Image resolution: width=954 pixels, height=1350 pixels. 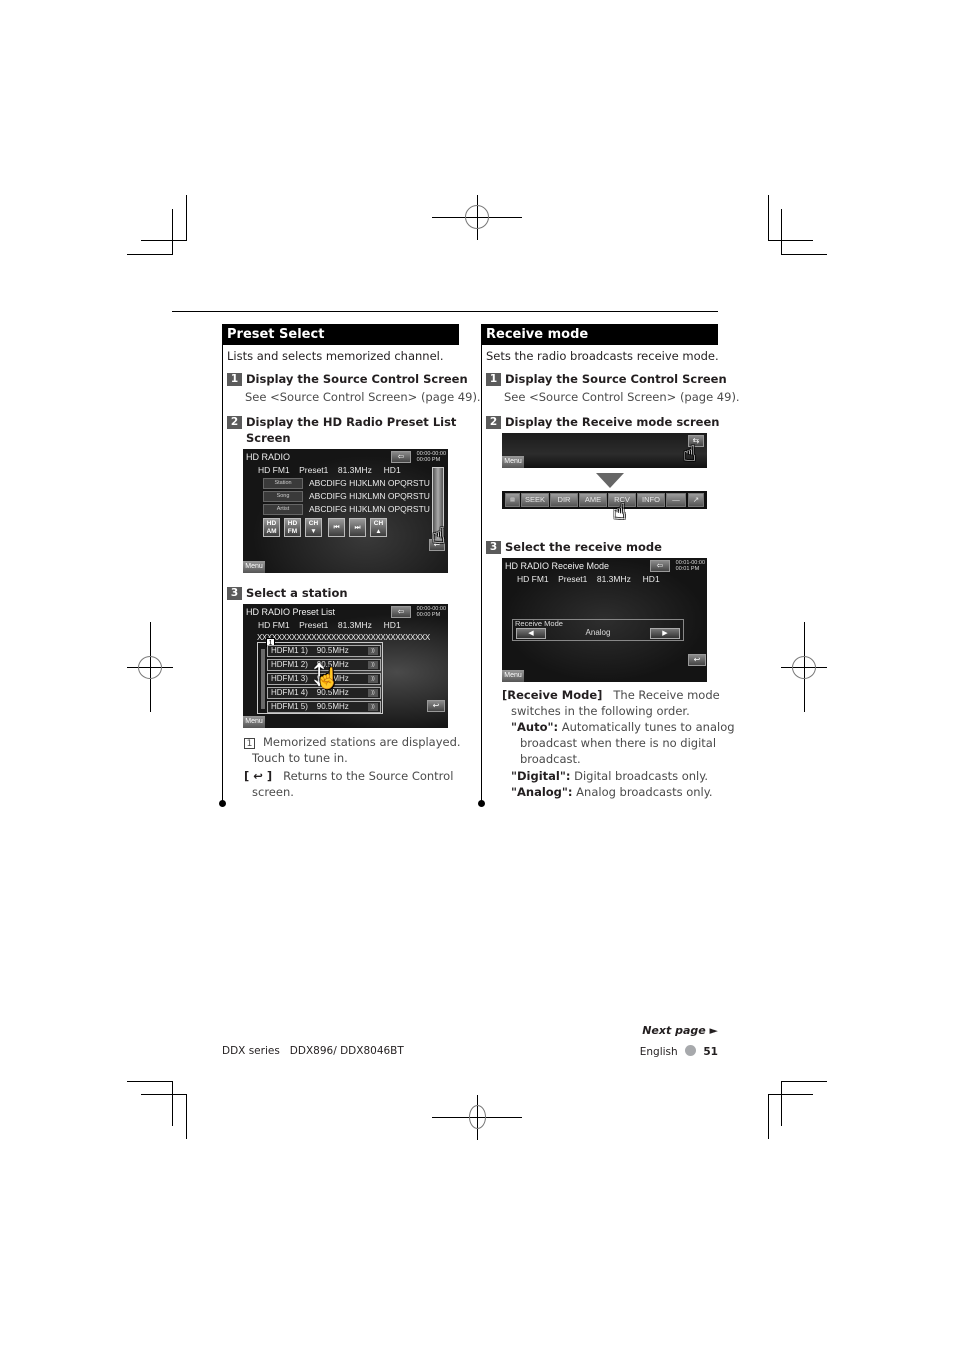 What do you see at coordinates (445, 311) in the screenshot?
I see `top-rule` at bounding box center [445, 311].